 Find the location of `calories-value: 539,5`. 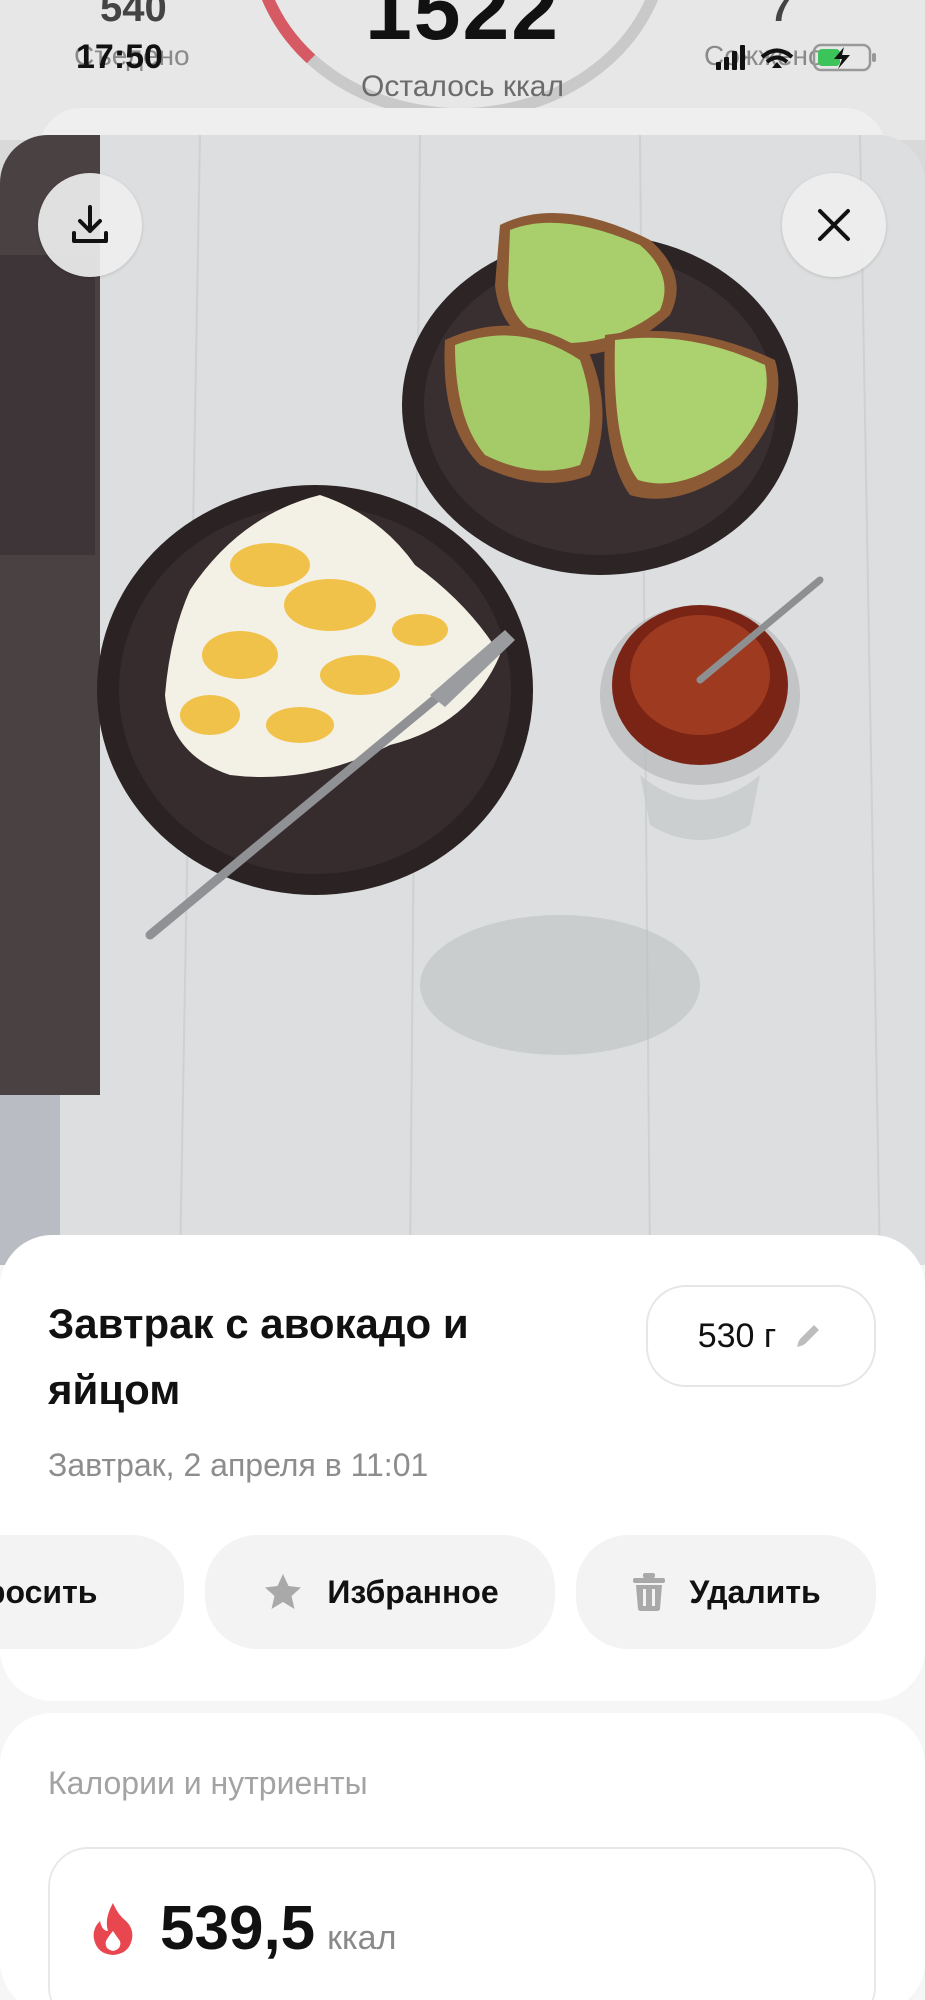

calories-value: 539,5 is located at coordinates (238, 1928).